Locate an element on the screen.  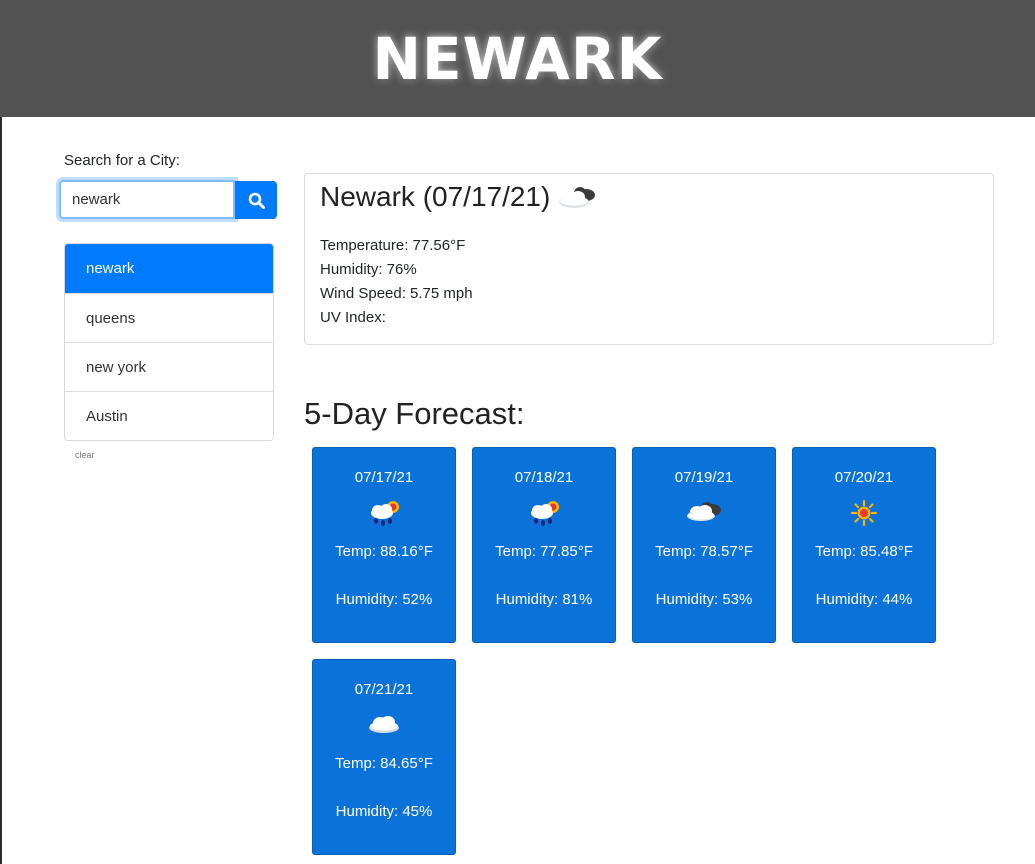
history-item-newark: newark is located at coordinates (169, 268).